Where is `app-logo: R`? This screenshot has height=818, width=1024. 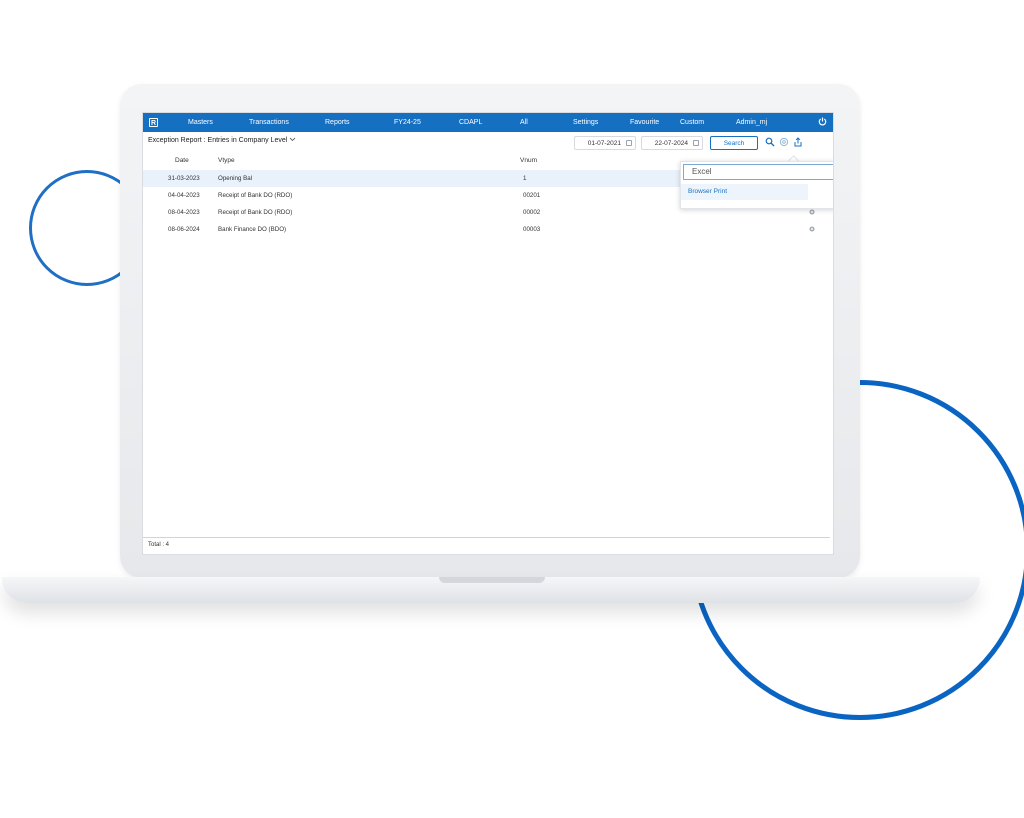
app-logo: R is located at coordinates (153, 122).